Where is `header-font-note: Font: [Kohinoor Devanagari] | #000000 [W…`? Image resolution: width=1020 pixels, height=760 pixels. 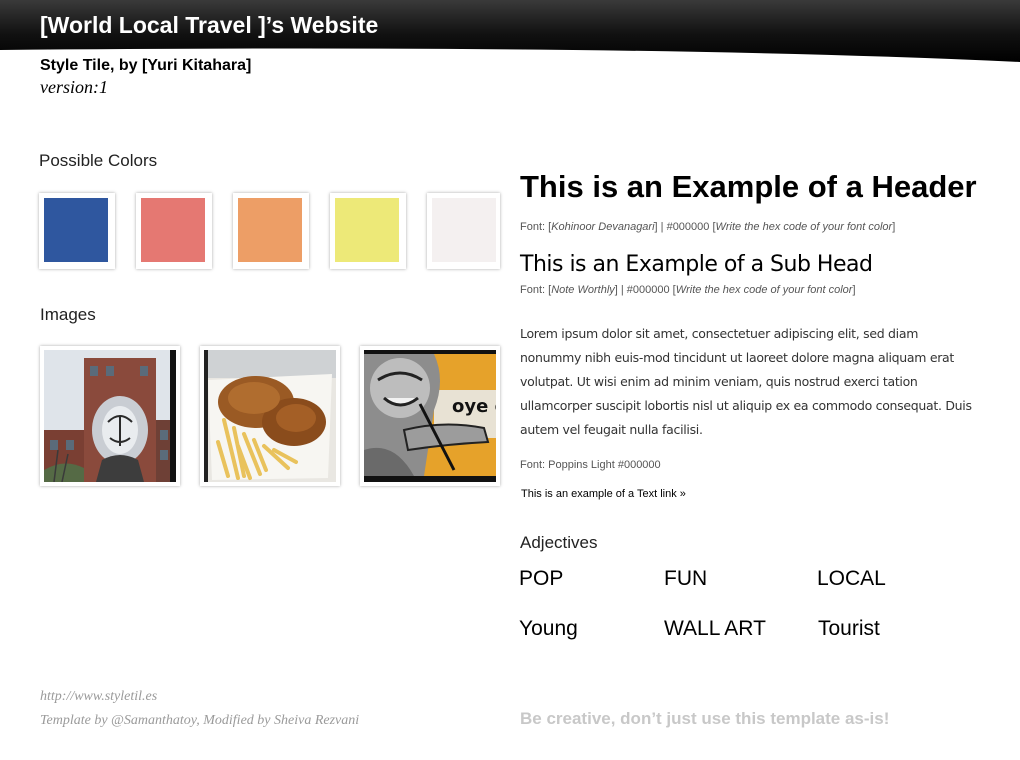 header-font-note: Font: [Kohinoor Devanagari] | #000000 [W… is located at coordinates (708, 227).